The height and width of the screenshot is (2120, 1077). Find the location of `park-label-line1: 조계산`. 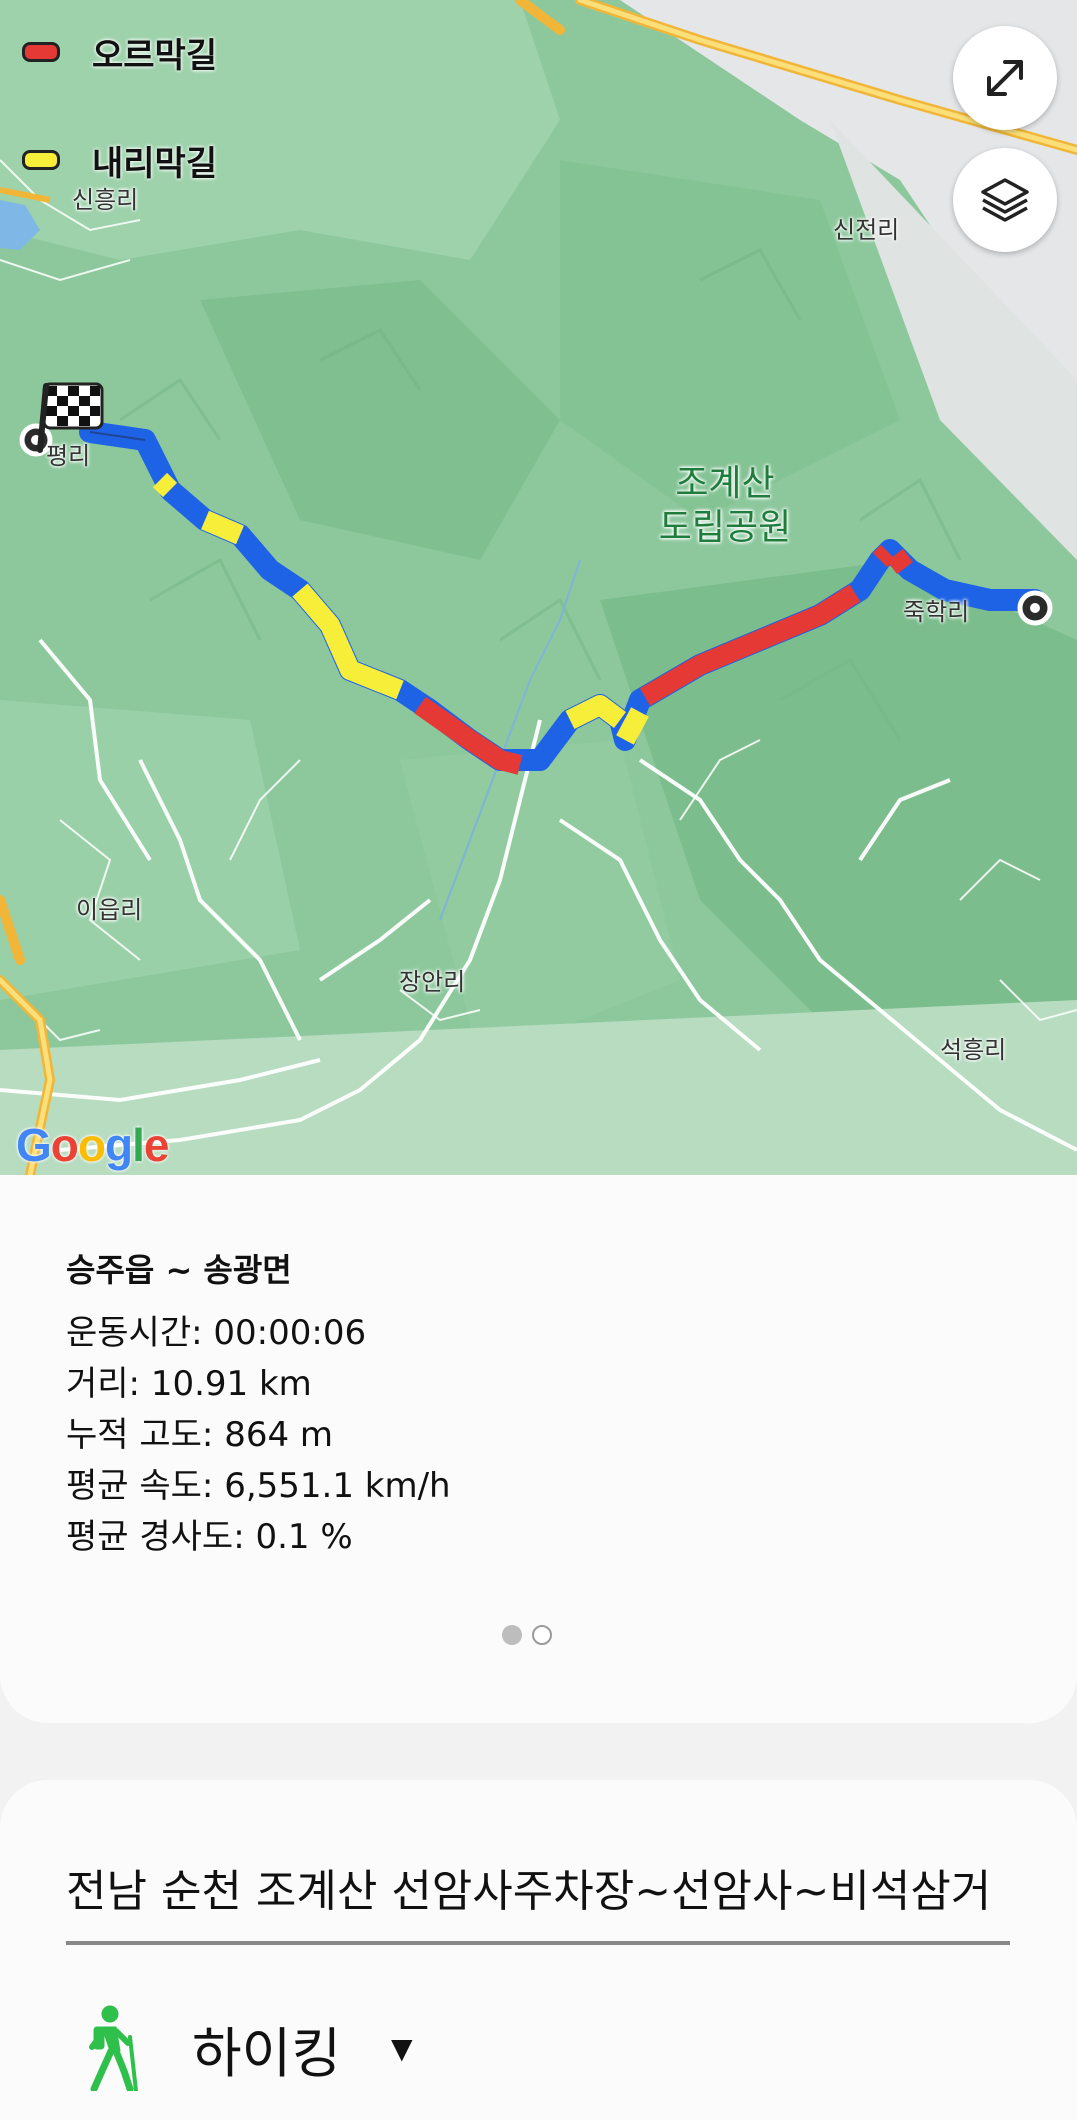

park-label-line1: 조계산 is located at coordinates (725, 483).